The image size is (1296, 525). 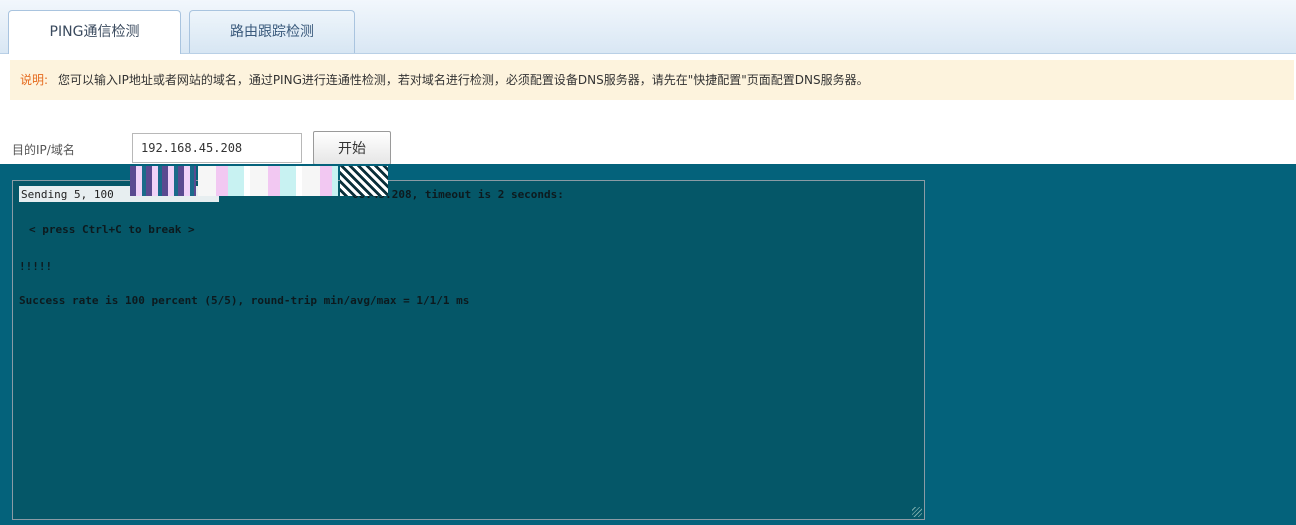 I want to click on target-label: 目的IP/域名, so click(x=43, y=150).